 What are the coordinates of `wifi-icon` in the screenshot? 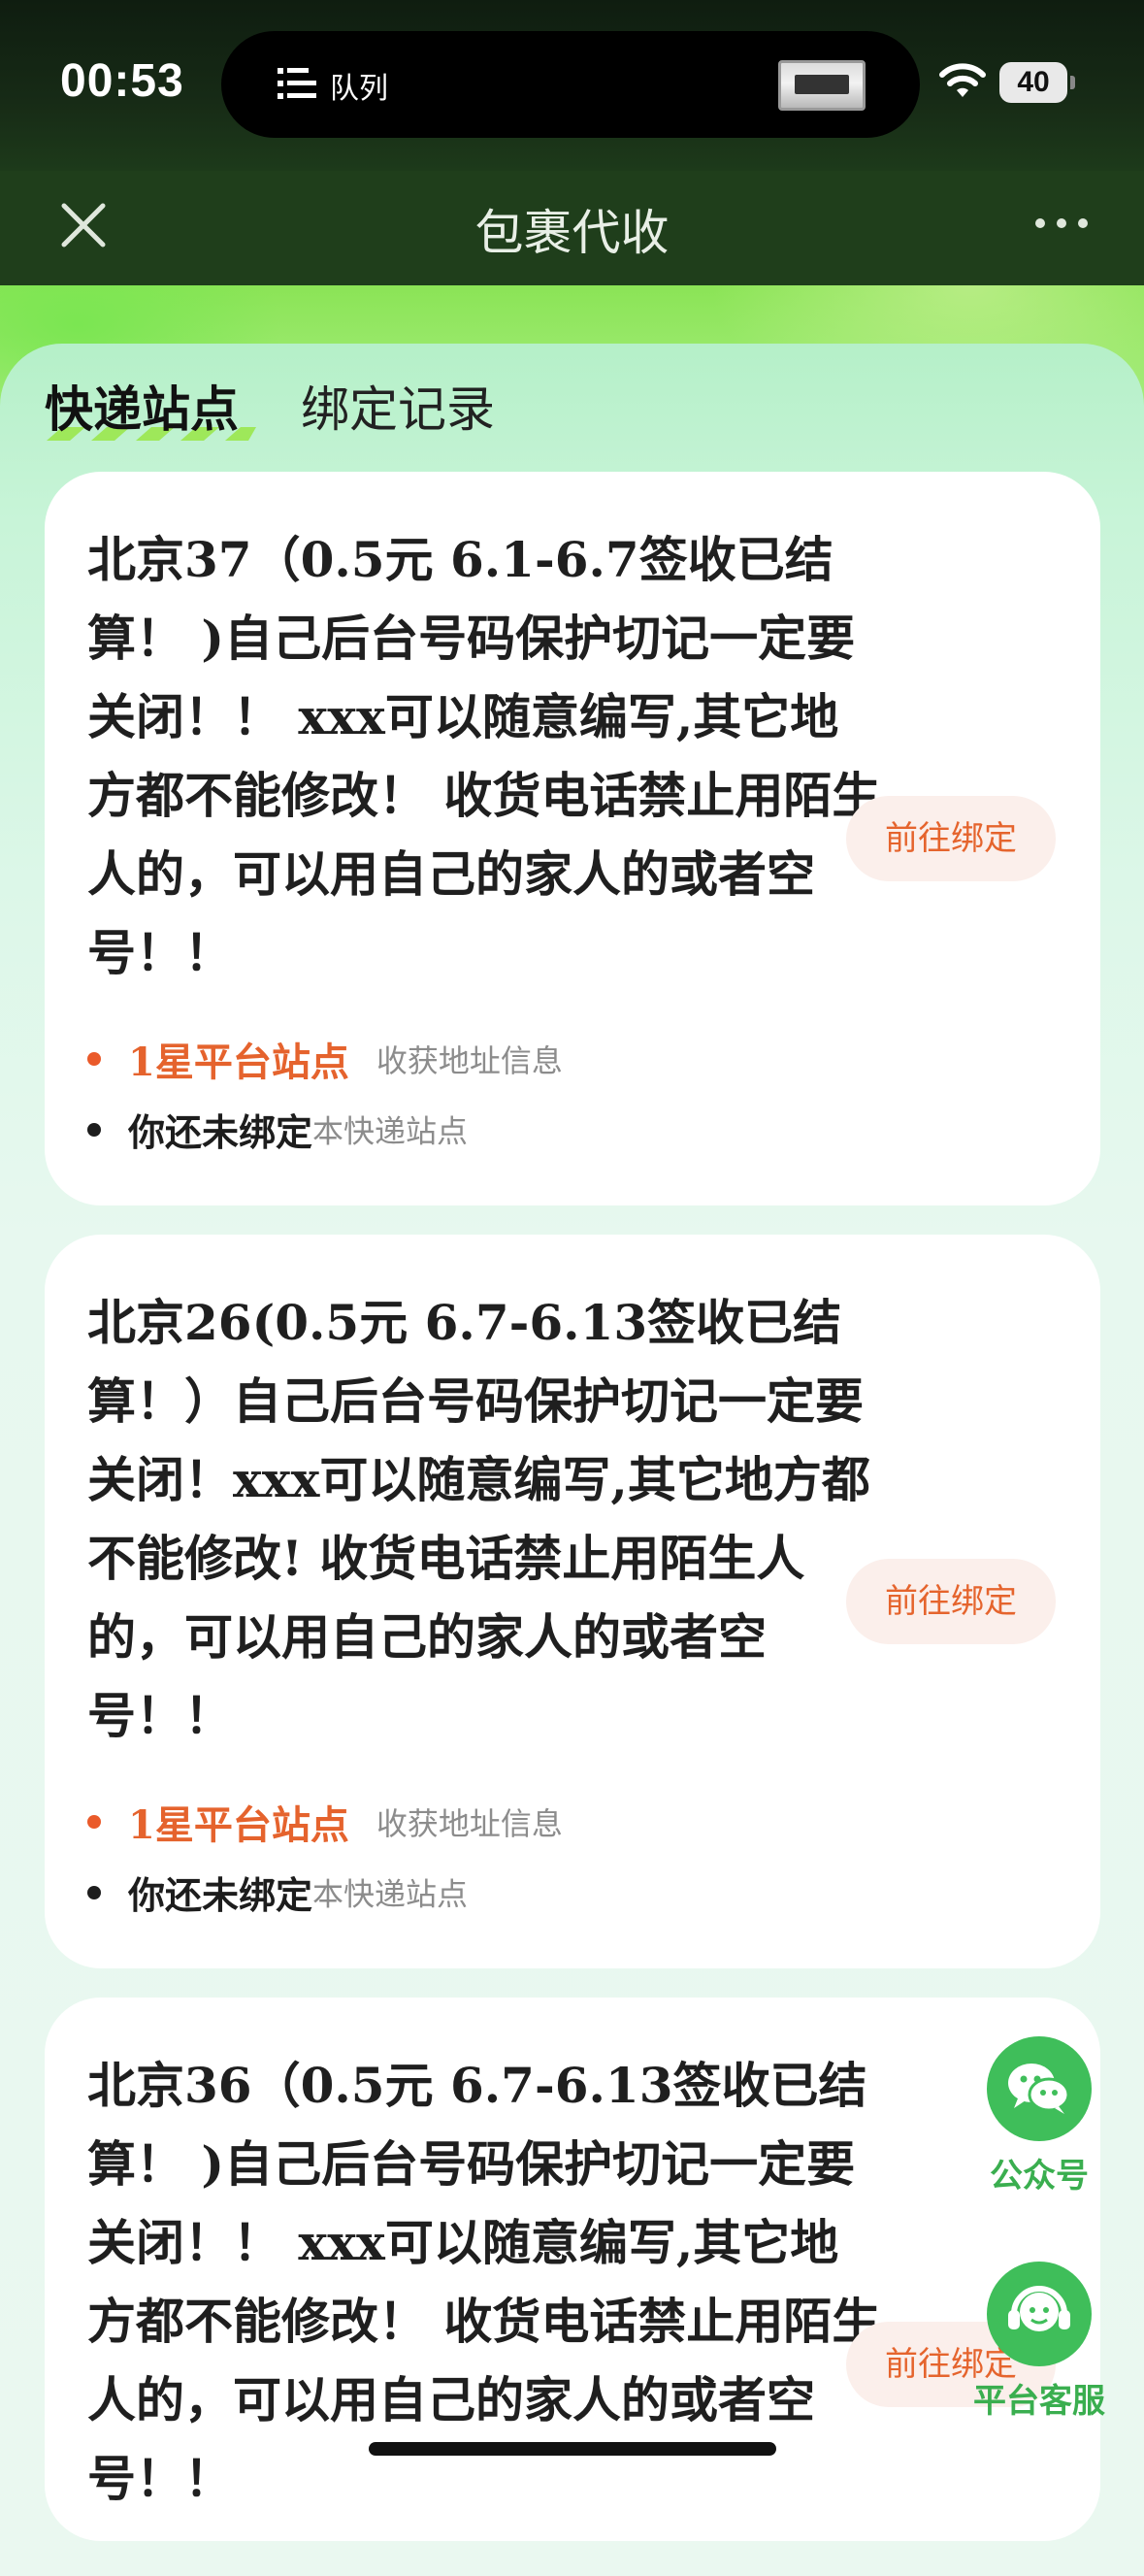 It's located at (963, 80).